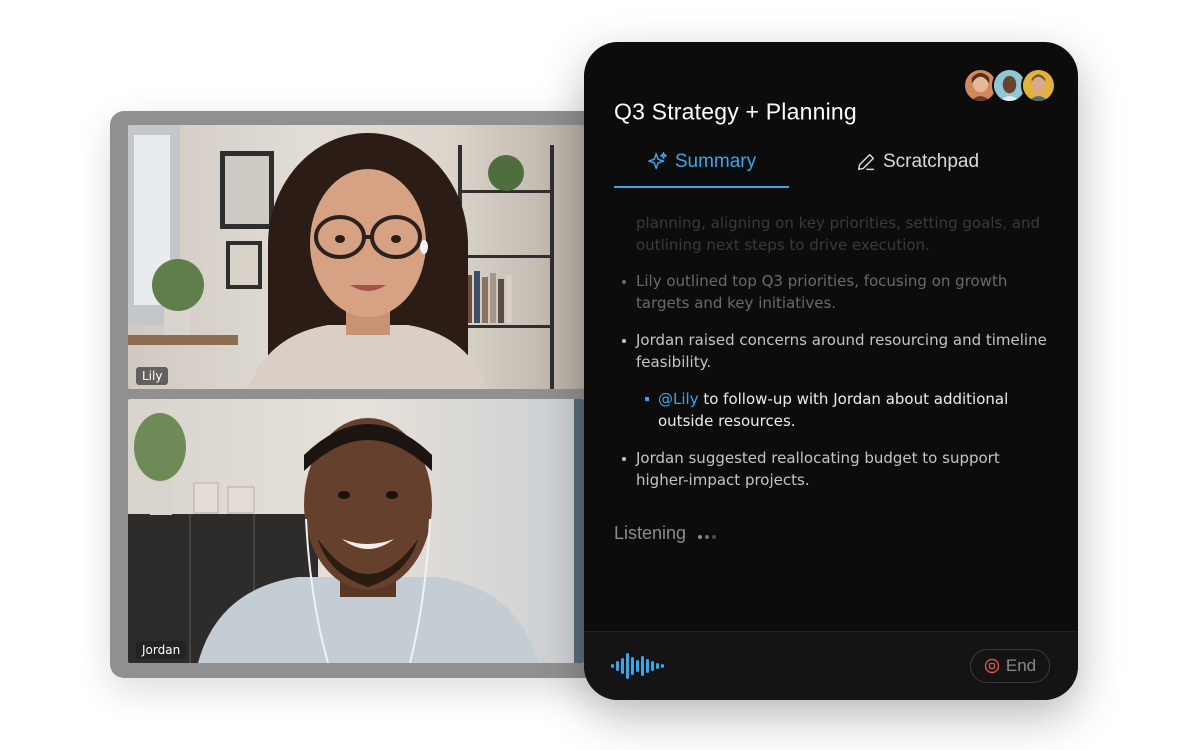 The image size is (1200, 750). Describe the element at coordinates (637, 666) in the screenshot. I see `audio-wave-icon` at that location.